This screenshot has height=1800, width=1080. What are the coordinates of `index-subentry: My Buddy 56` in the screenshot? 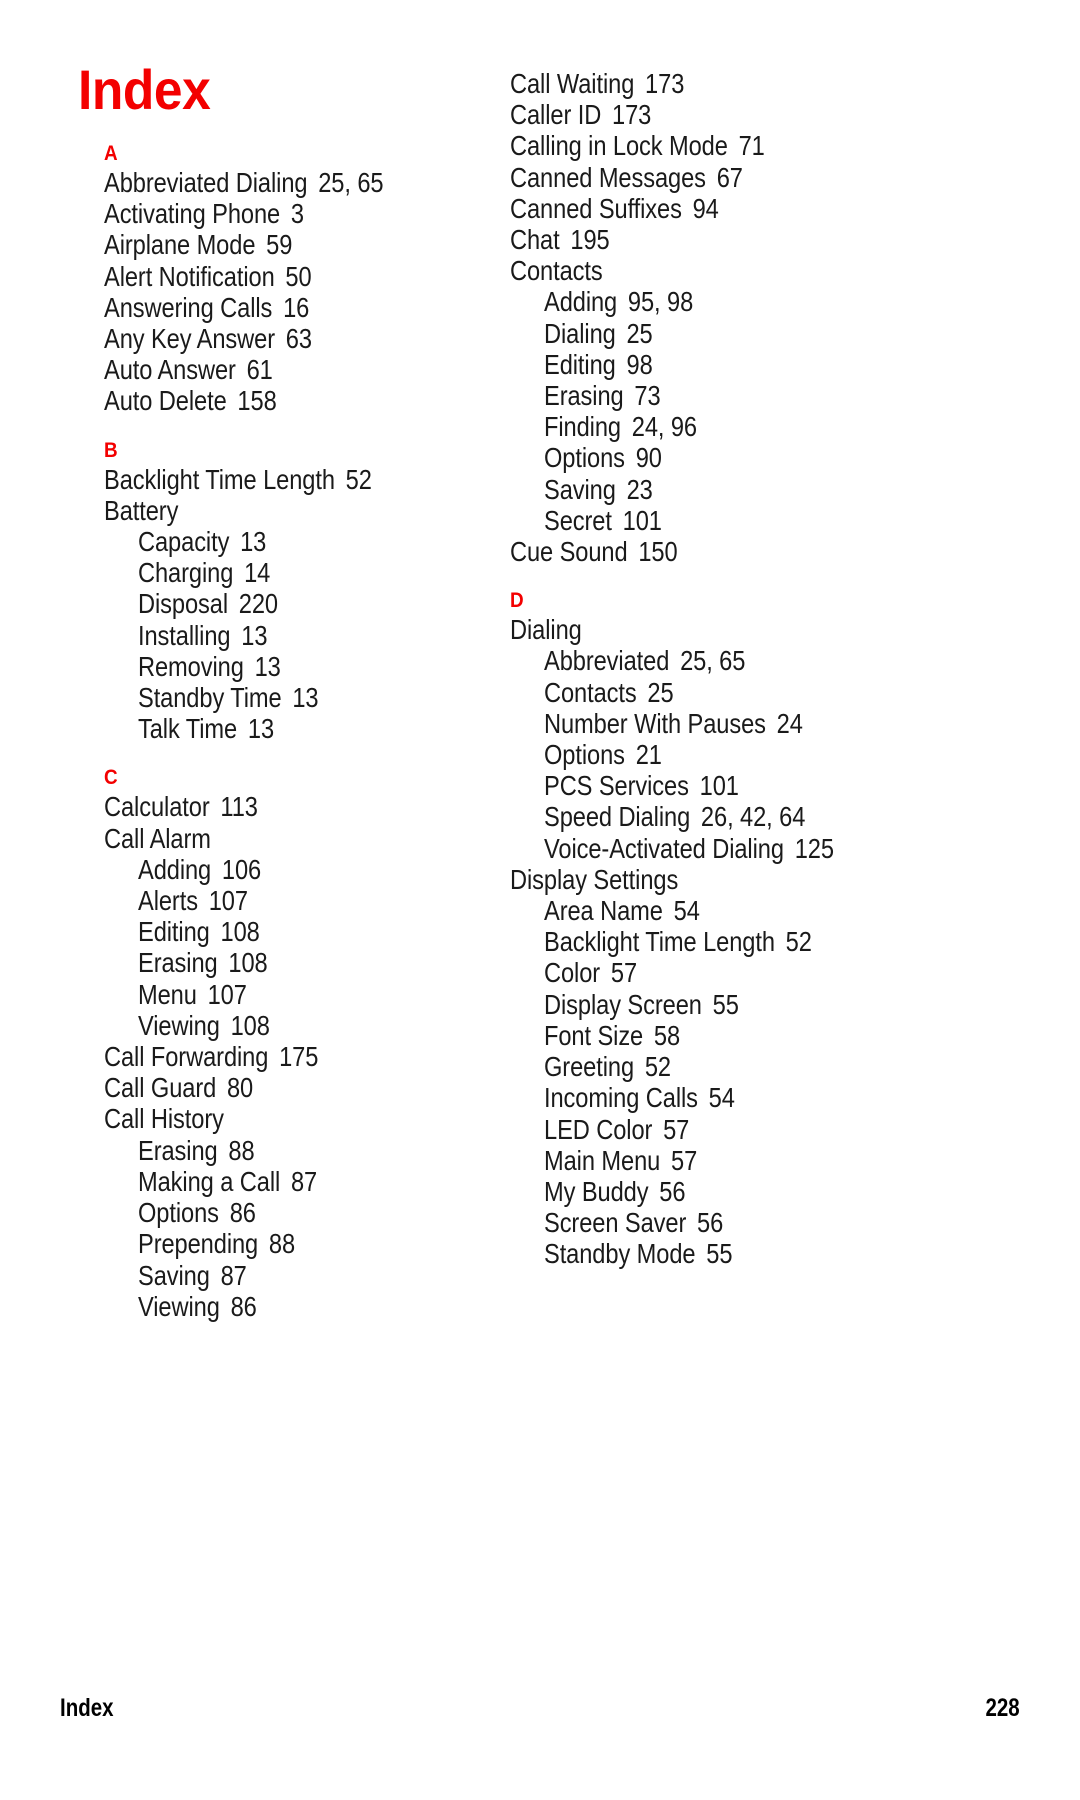 It's located at (710, 1191).